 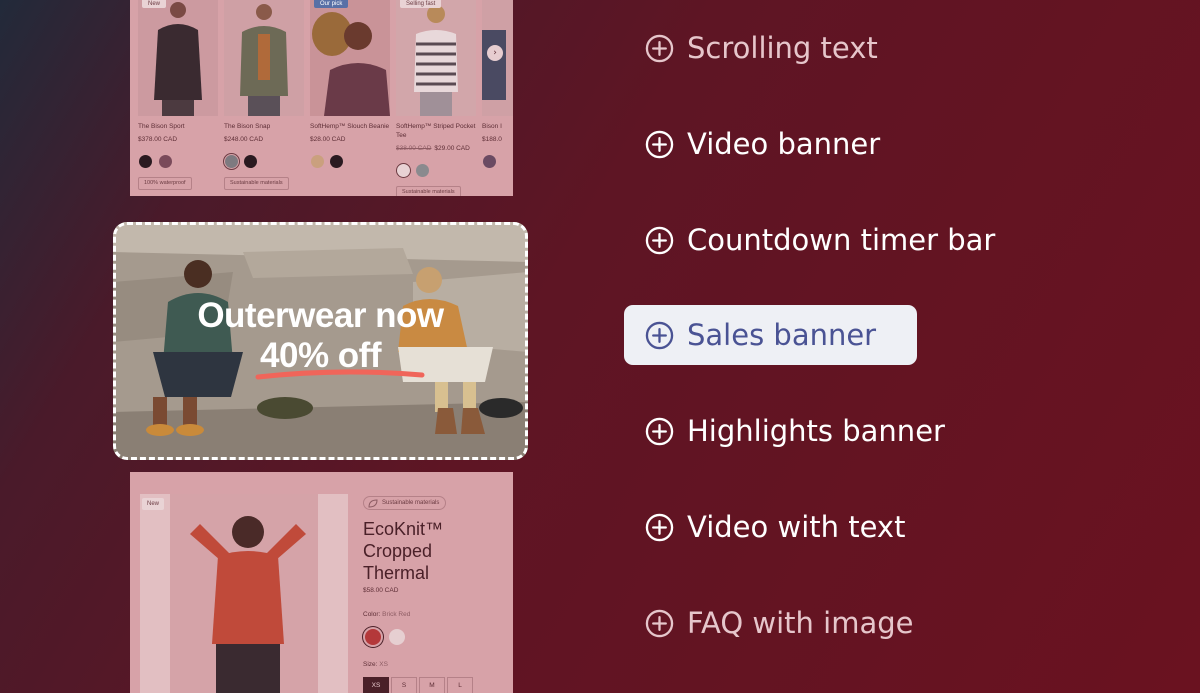 What do you see at coordinates (328, 139) in the screenshot?
I see `product-price: $28.00 CAD` at bounding box center [328, 139].